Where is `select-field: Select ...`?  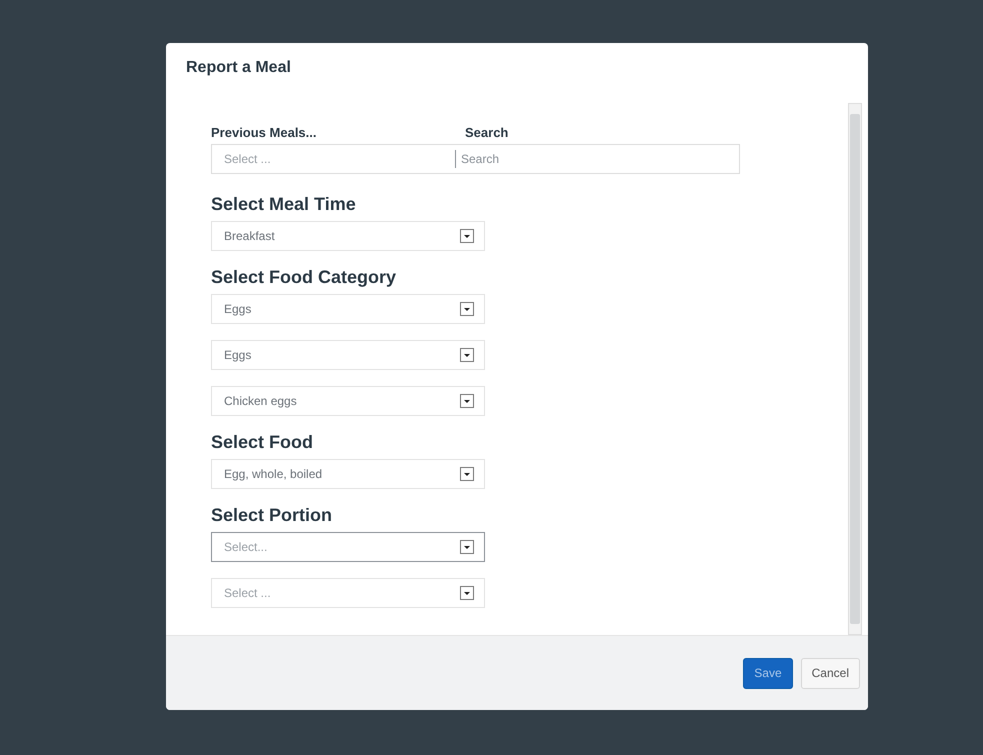
select-field: Select ... is located at coordinates (348, 593).